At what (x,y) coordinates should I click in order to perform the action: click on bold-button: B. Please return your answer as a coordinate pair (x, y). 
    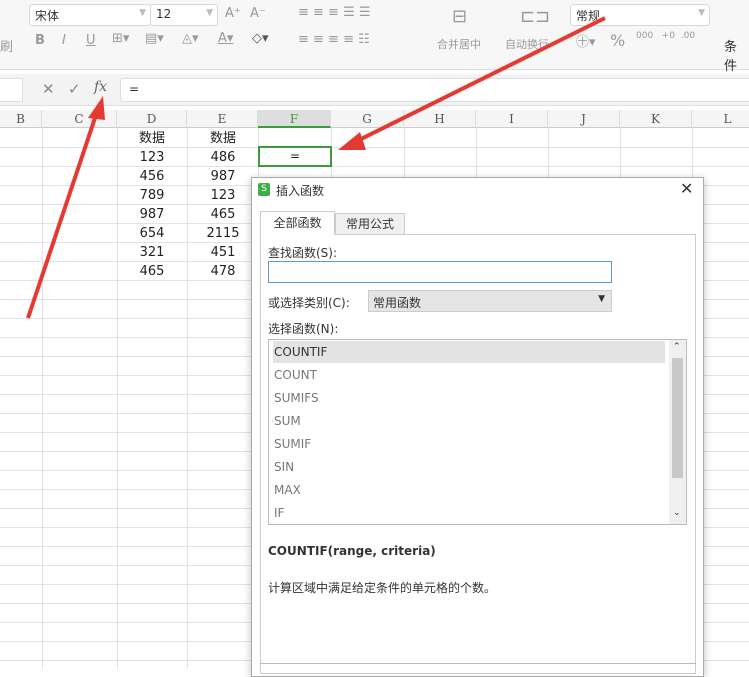
    Looking at the image, I should click on (40, 40).